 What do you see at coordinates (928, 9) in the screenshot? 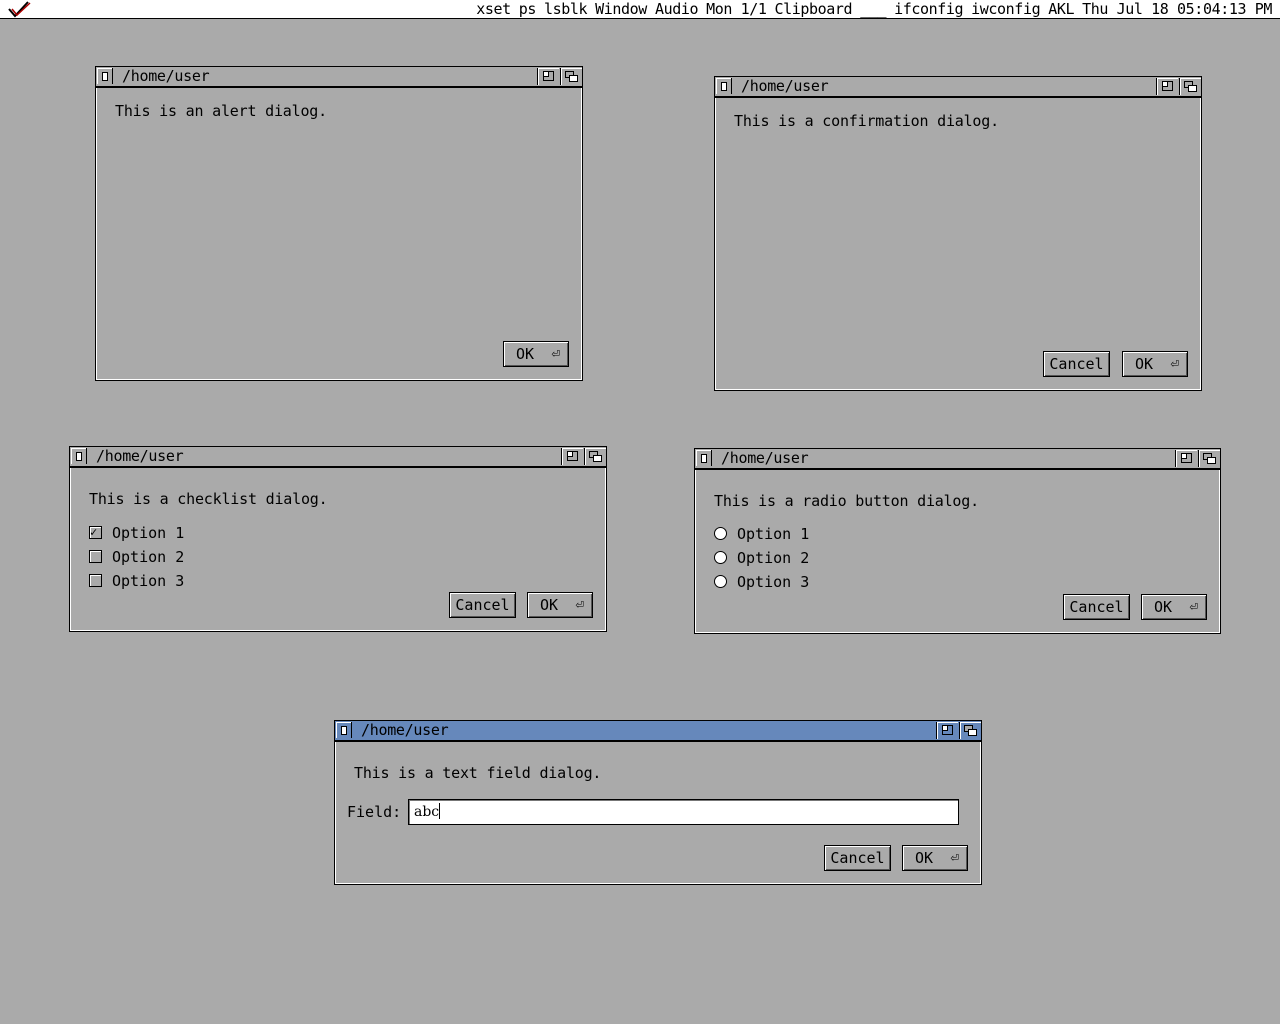
I see `menubar-item-ifconfig: ifconfig` at bounding box center [928, 9].